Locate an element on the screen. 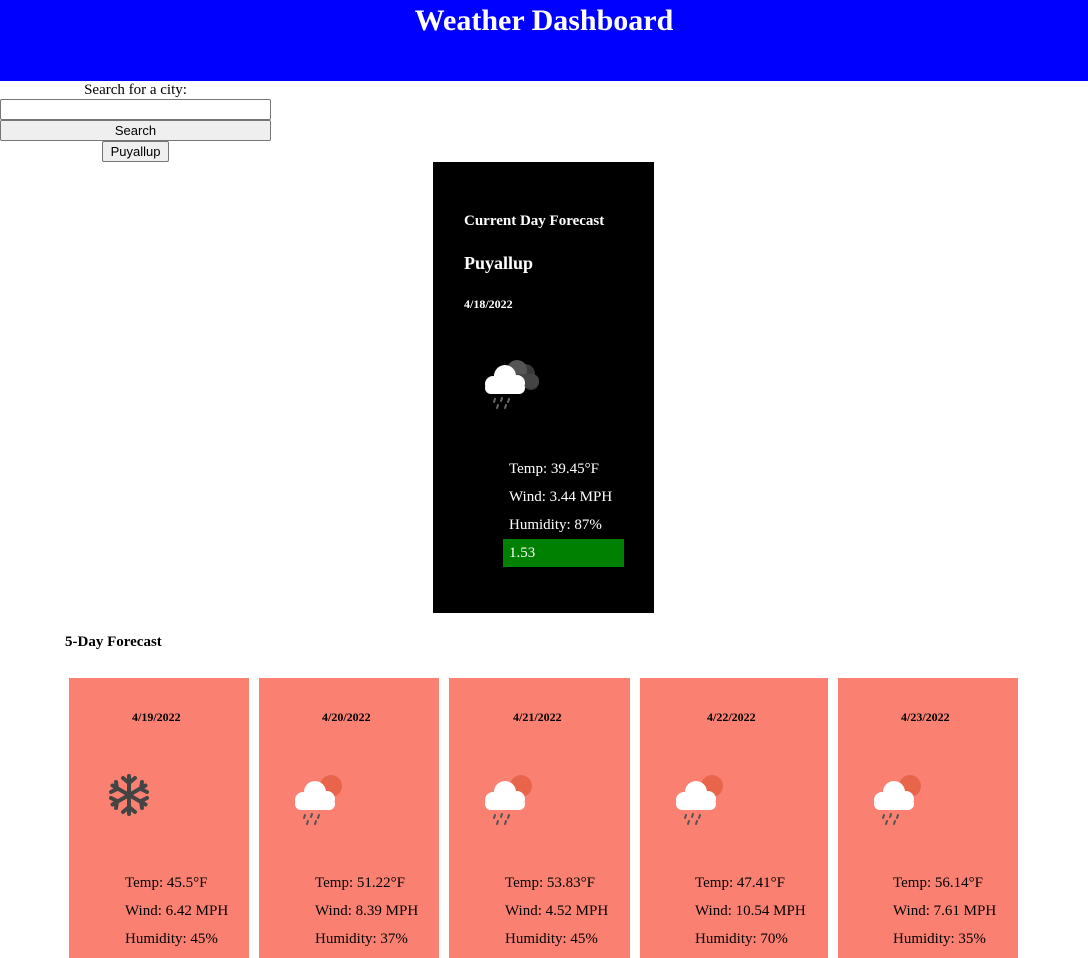  forecast-wind: Wind: 10.54 MPH is located at coordinates (750, 911).